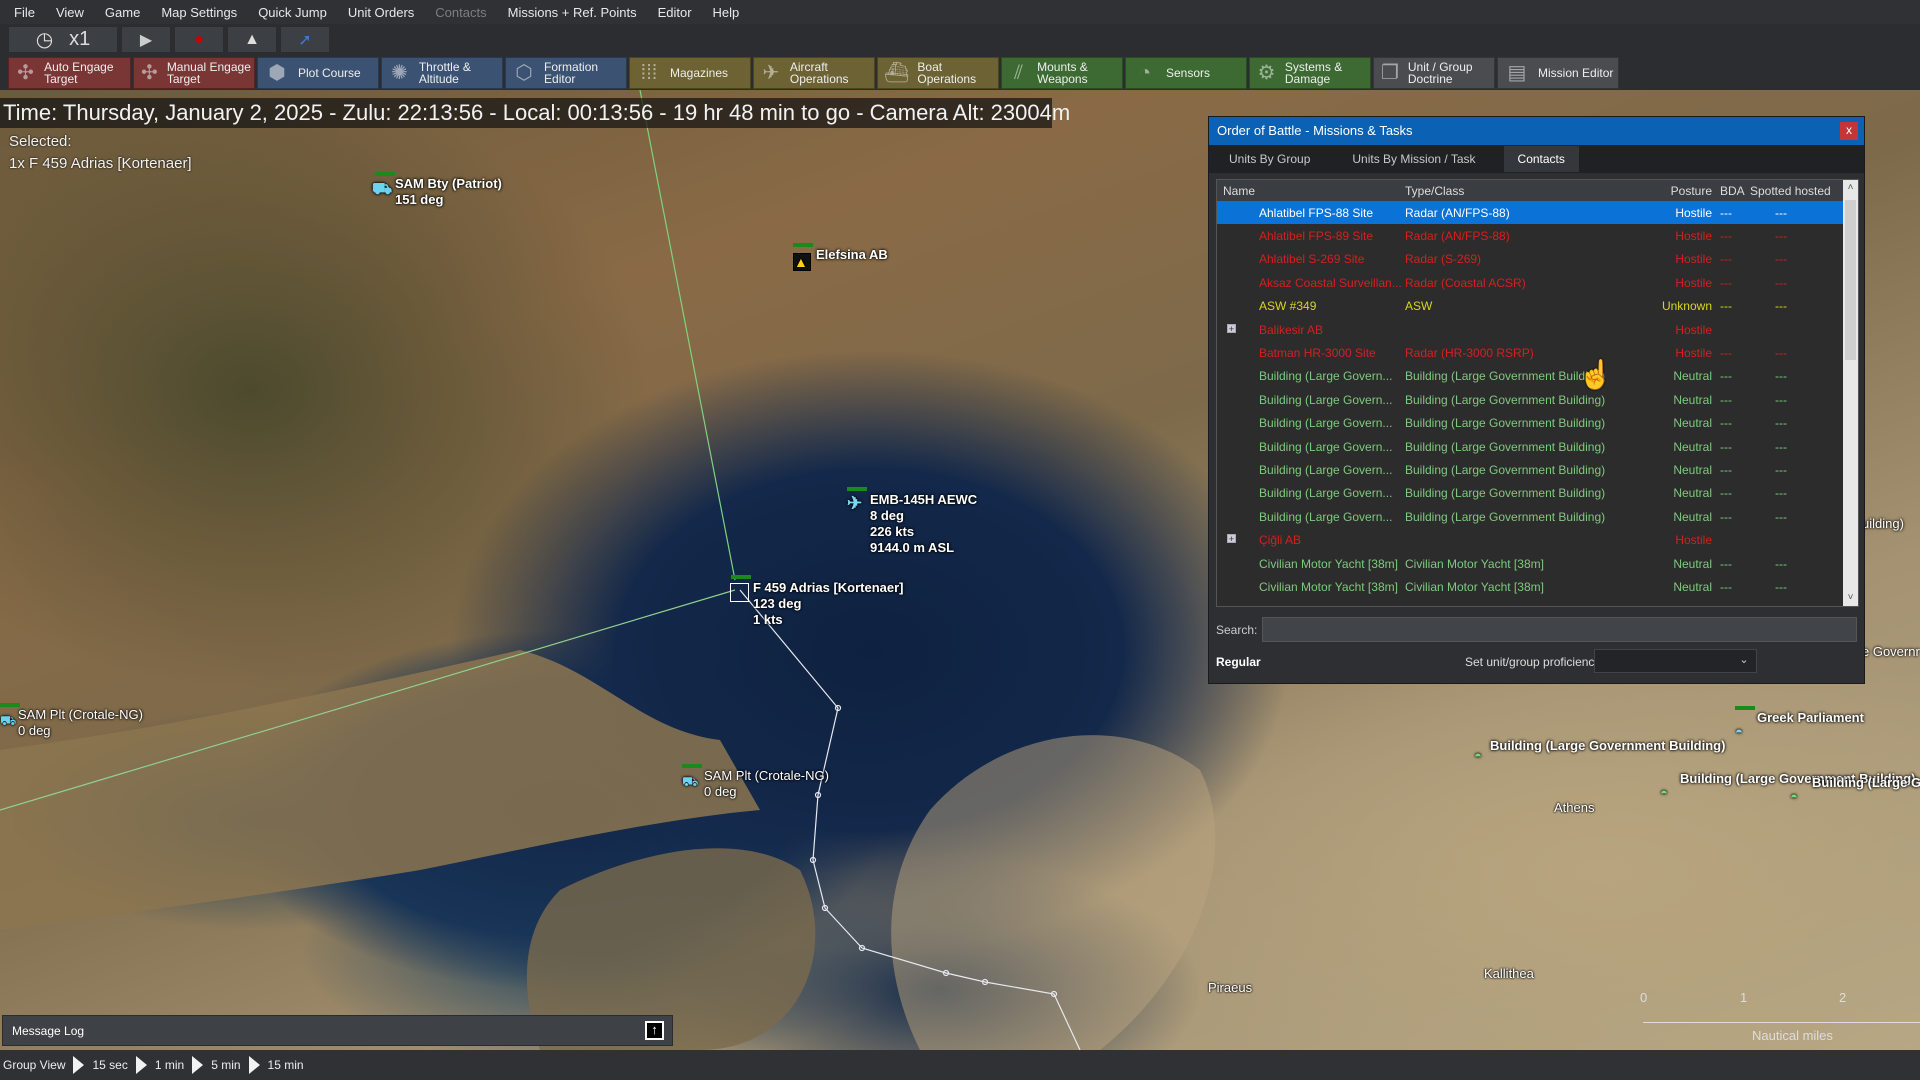  Describe the element at coordinates (1465, 282) in the screenshot. I see `cell-type: Radar (Coastal ACSR)` at that location.